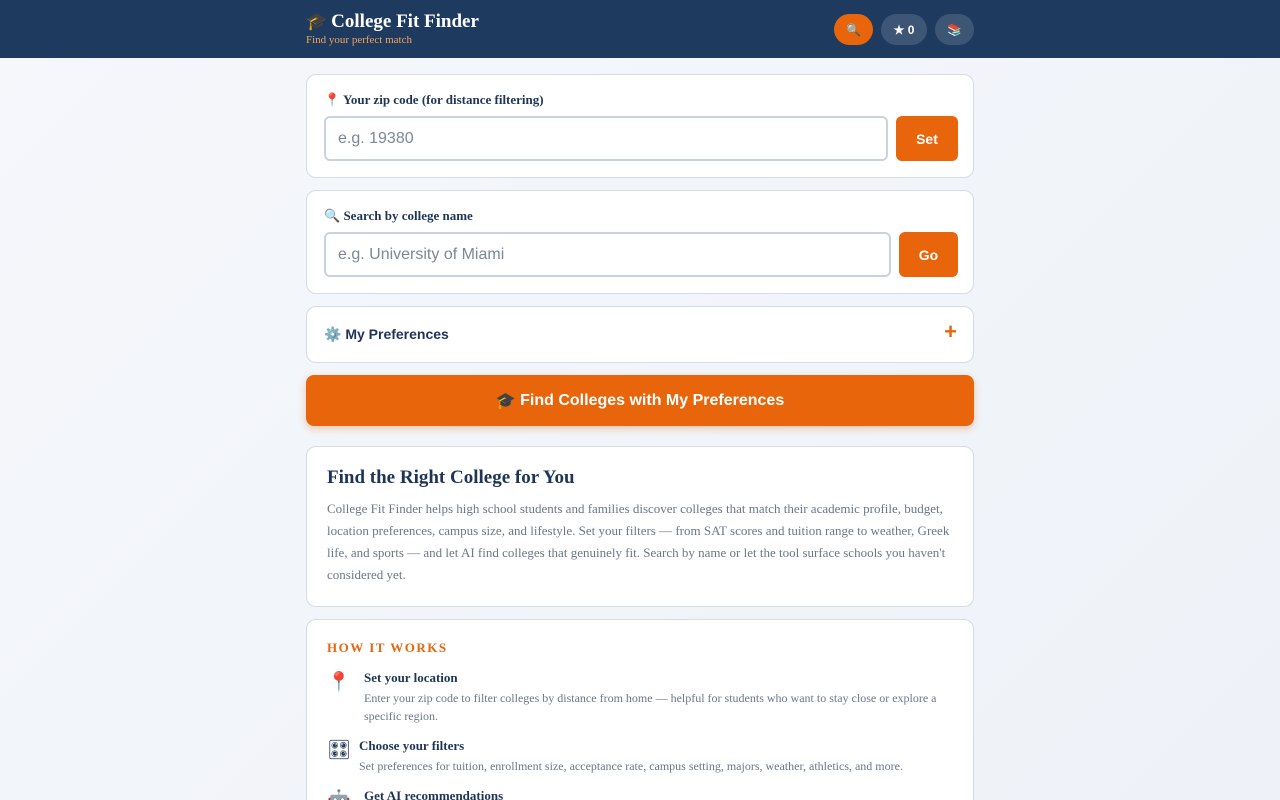 The width and height of the screenshot is (1280, 800). I want to click on find-colleges-label: Find Colleges with My Preferences, so click(652, 400).